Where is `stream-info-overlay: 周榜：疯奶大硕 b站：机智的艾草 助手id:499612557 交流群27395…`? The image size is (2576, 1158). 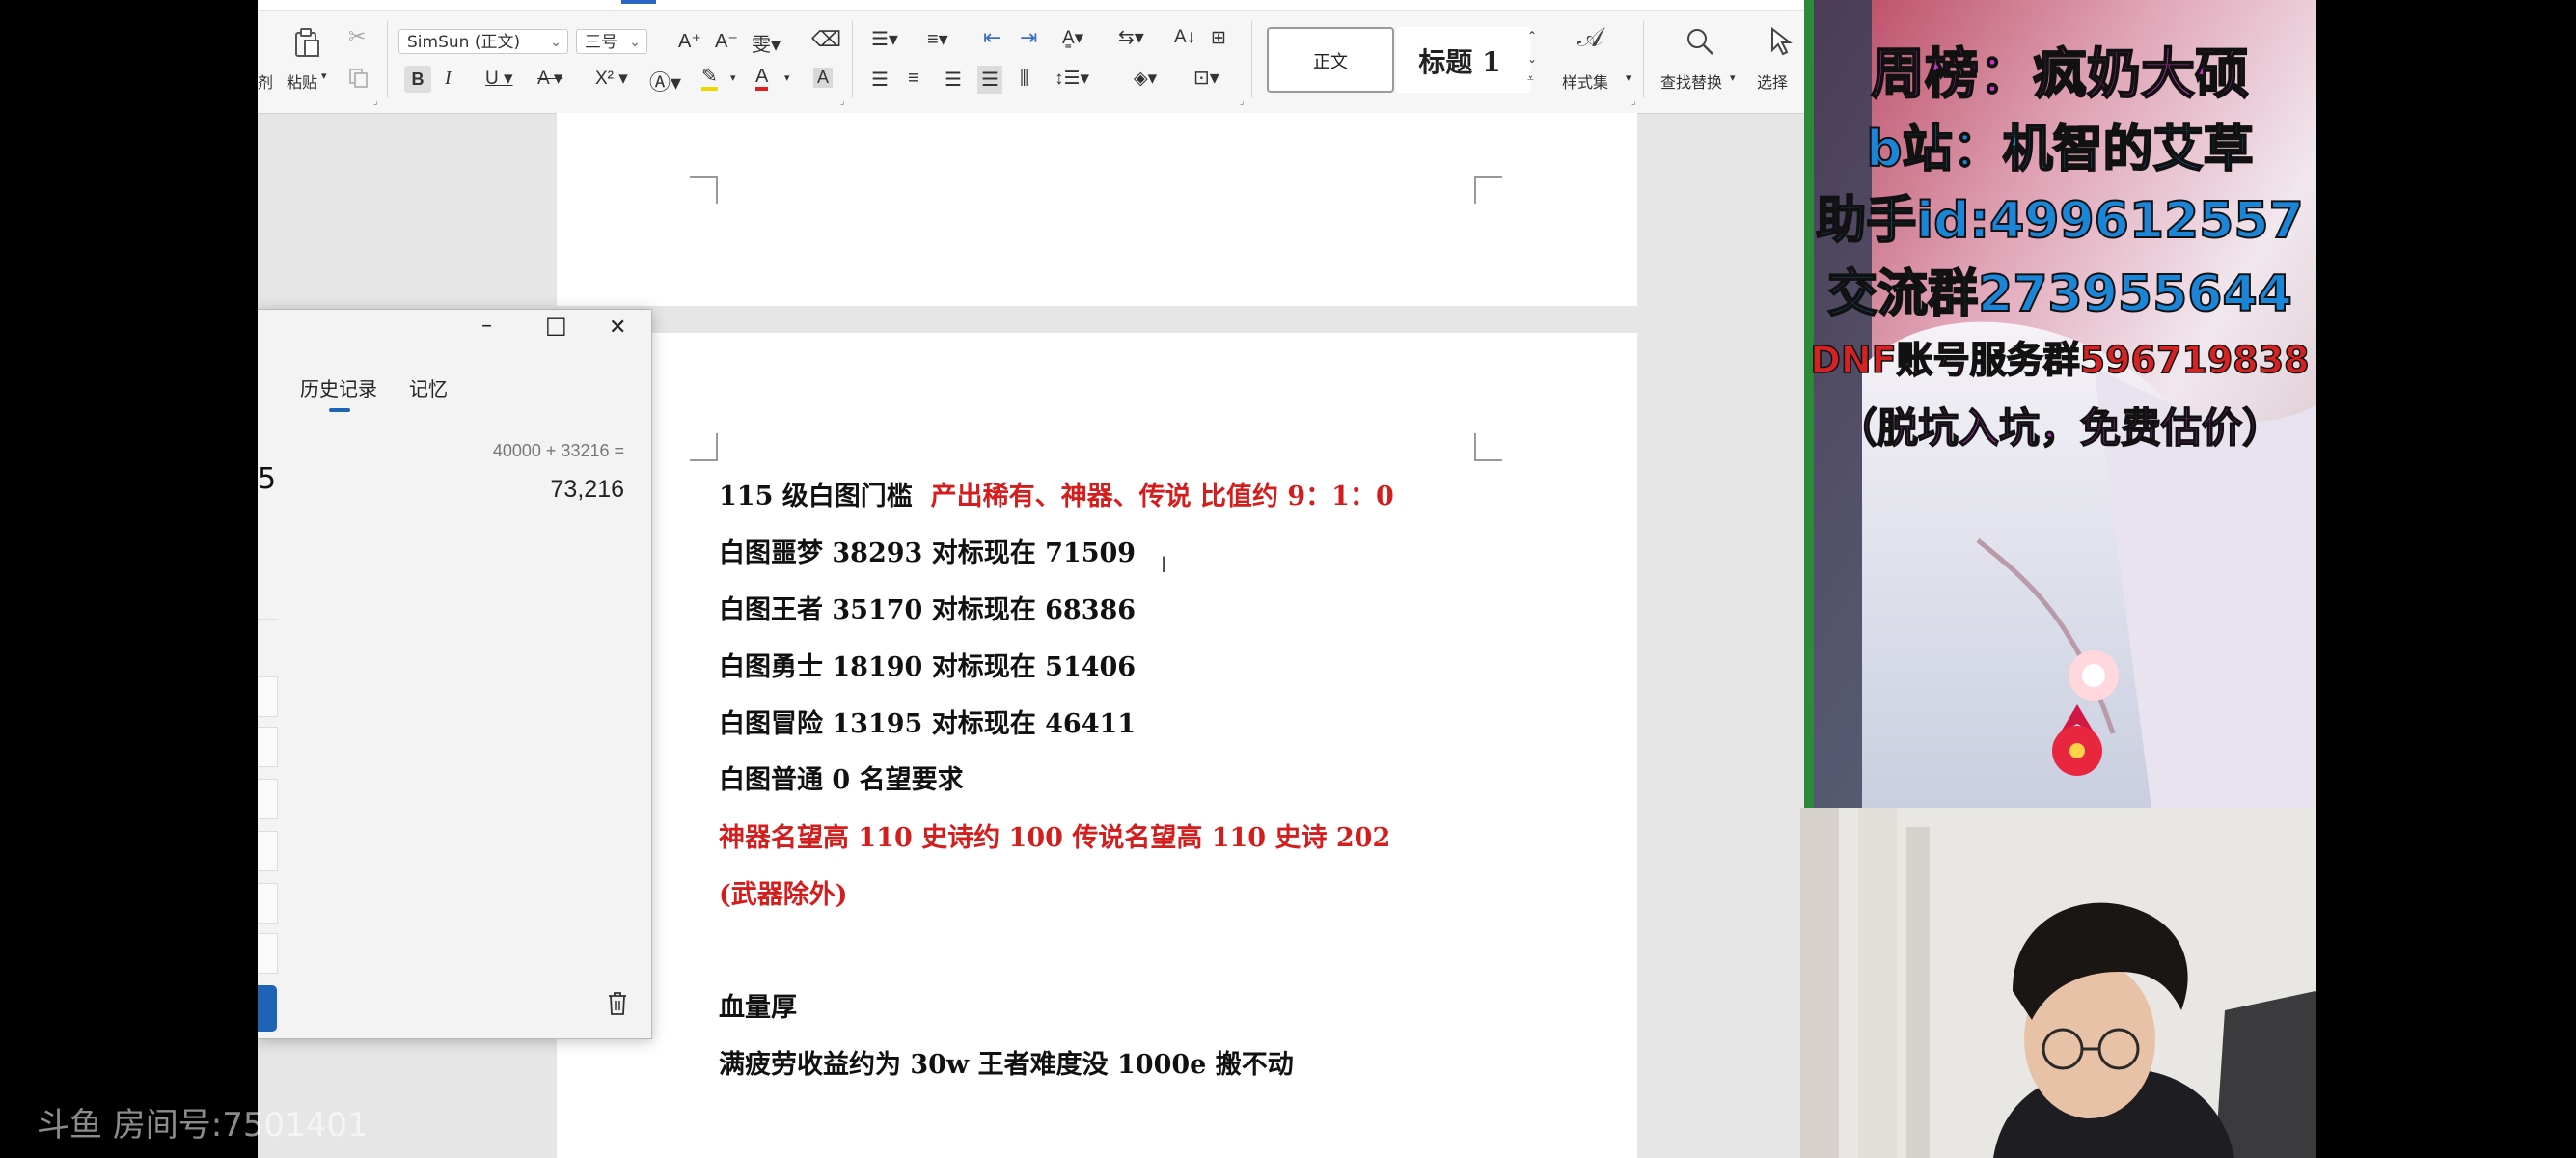 stream-info-overlay: 周榜：疯奶大硕 b站：机智的艾草 助手id:499612557 交流群27395… is located at coordinates (2060, 404).